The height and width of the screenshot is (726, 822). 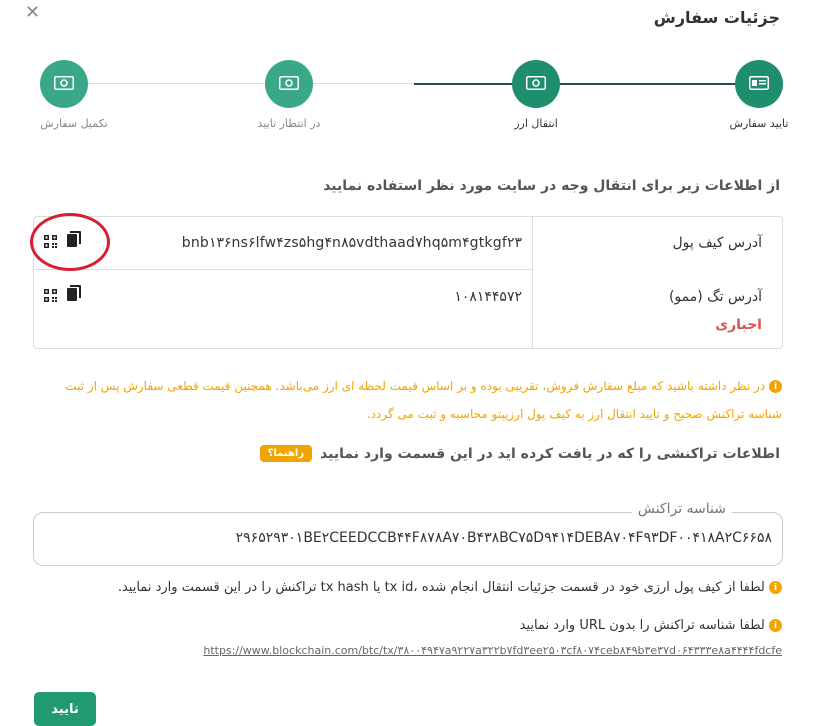 What do you see at coordinates (239, 83) in the screenshot?
I see `progress-line-pending` at bounding box center [239, 83].